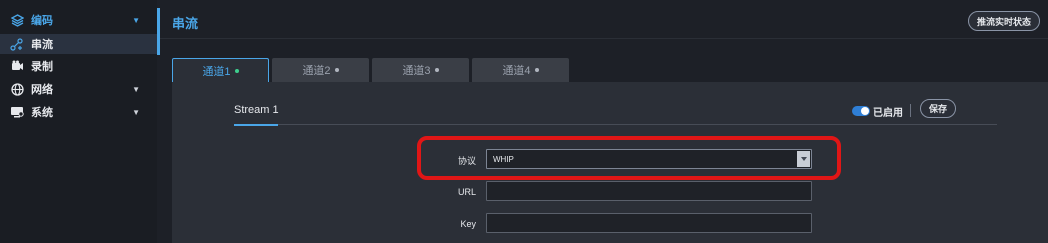  What do you see at coordinates (316, 71) in the screenshot?
I see `tab-label: 通道2` at bounding box center [316, 71].